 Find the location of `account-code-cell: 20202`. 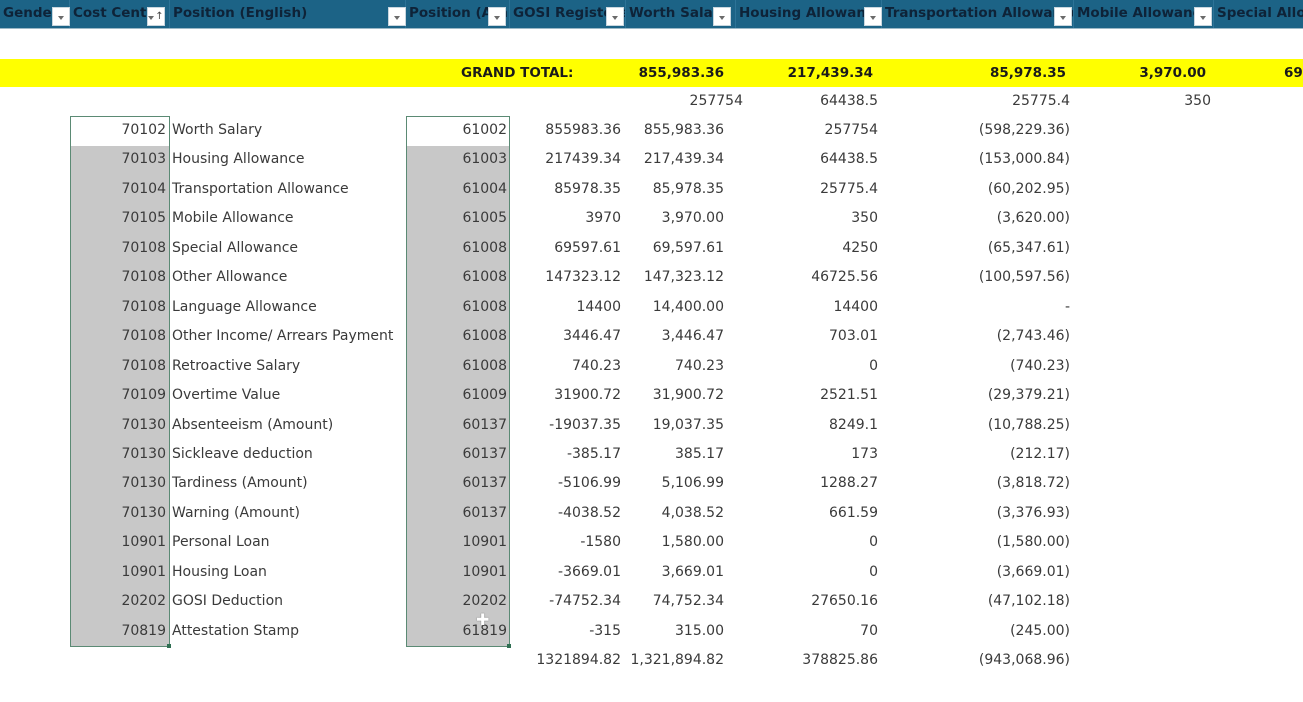

account-code-cell: 20202 is located at coordinates (456, 601).